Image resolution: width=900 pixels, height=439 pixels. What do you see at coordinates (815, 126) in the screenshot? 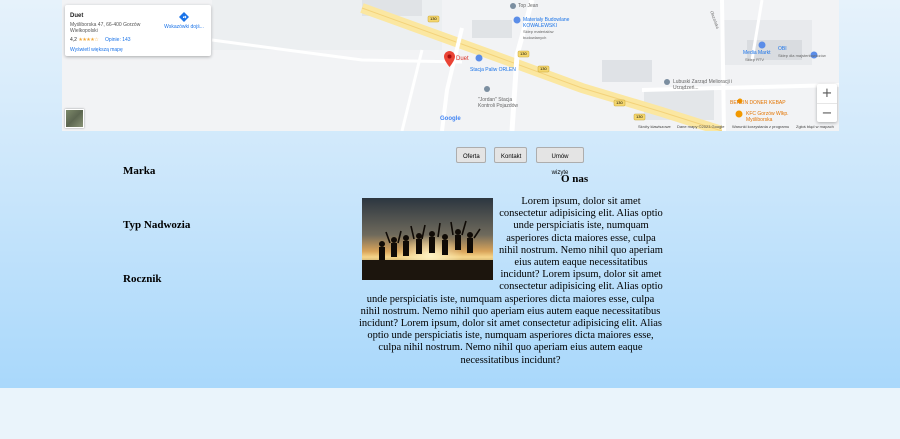
I see `attrib-report: Zgłoś błąd w mapach` at bounding box center [815, 126].